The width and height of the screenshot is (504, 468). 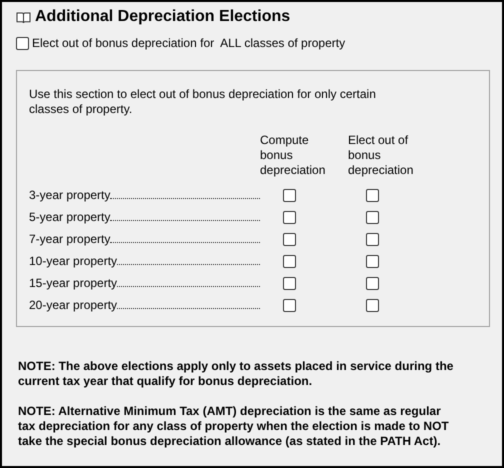 What do you see at coordinates (69, 239) in the screenshot?
I see `row-label: 7-year property` at bounding box center [69, 239].